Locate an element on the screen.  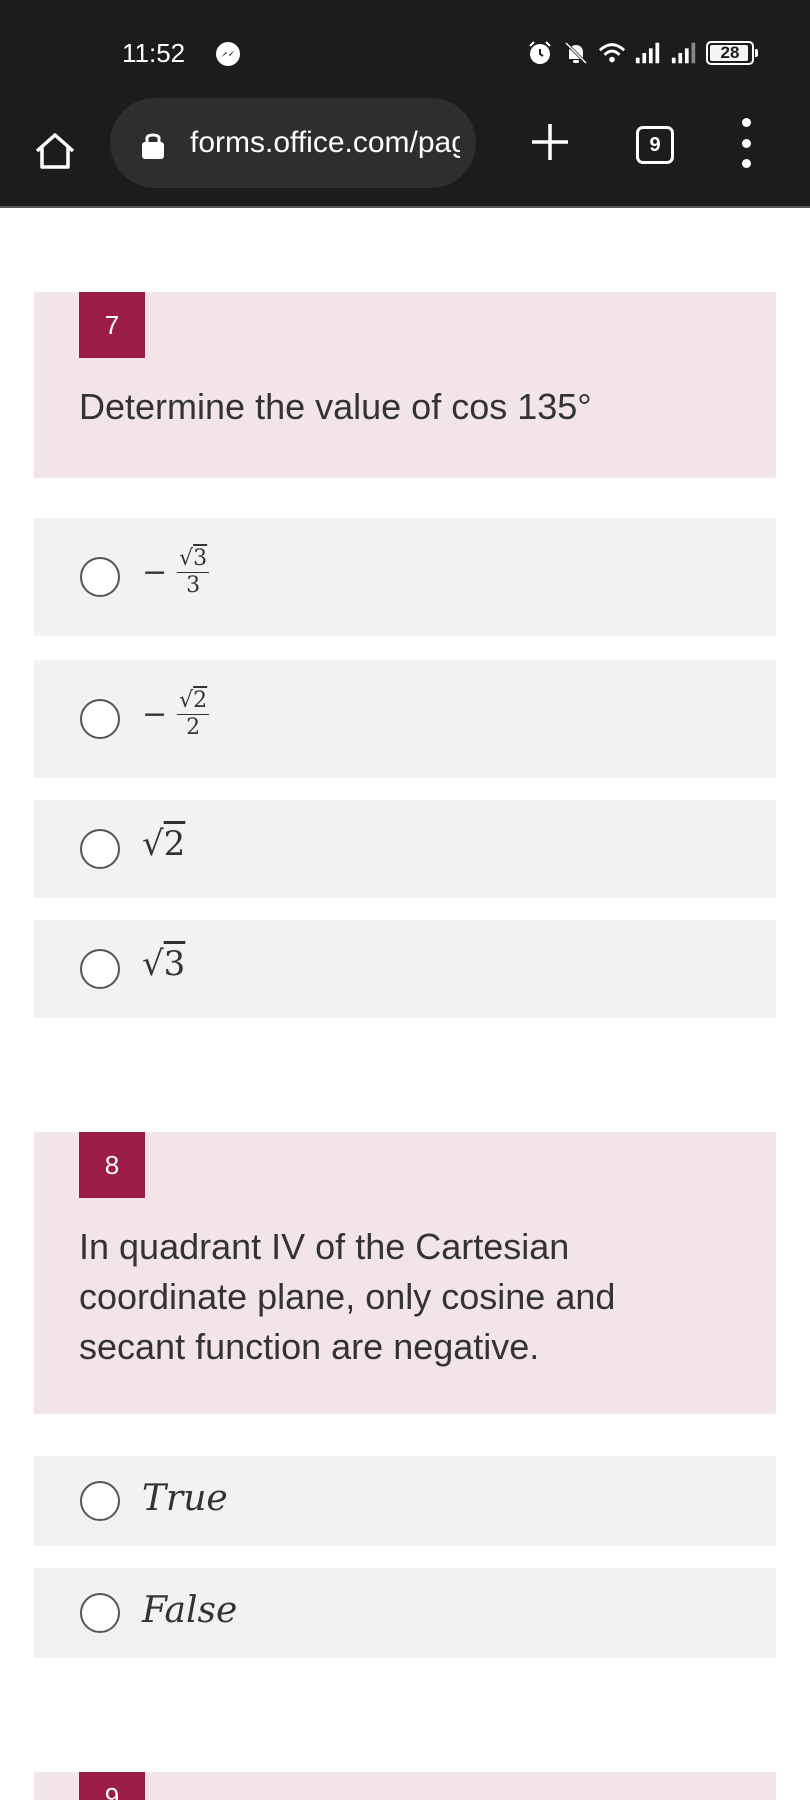
question-9-header: 9 is located at coordinates (405, 1786).